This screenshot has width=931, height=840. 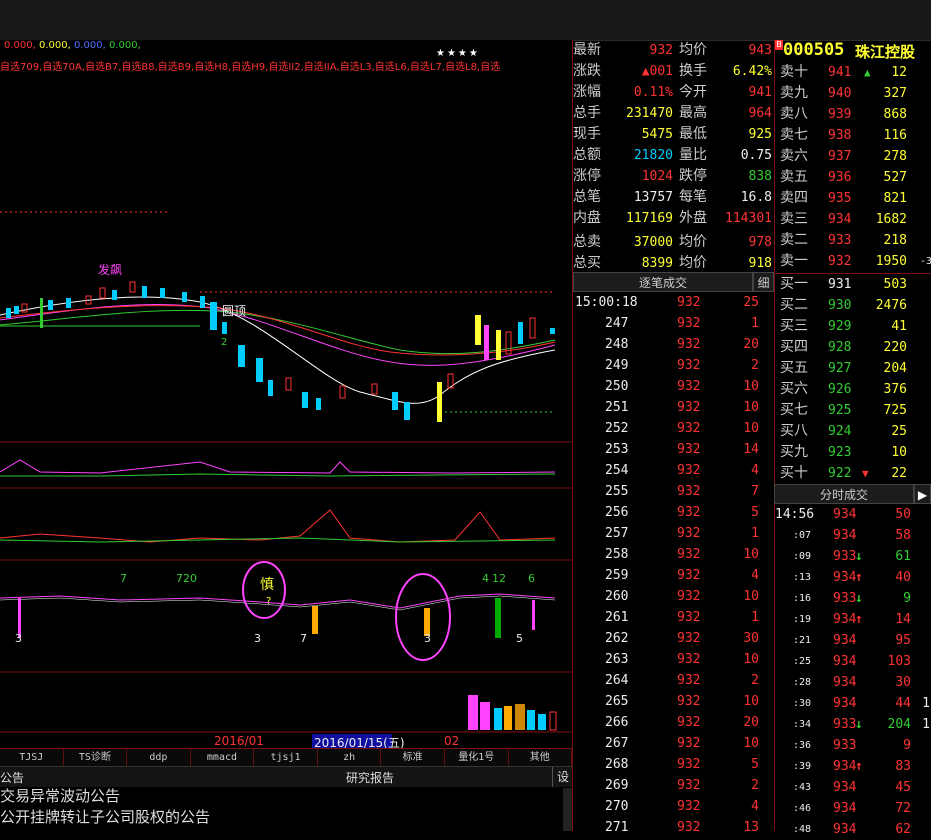 What do you see at coordinates (895, 93) in the screenshot?
I see `level-volume: 327` at bounding box center [895, 93].